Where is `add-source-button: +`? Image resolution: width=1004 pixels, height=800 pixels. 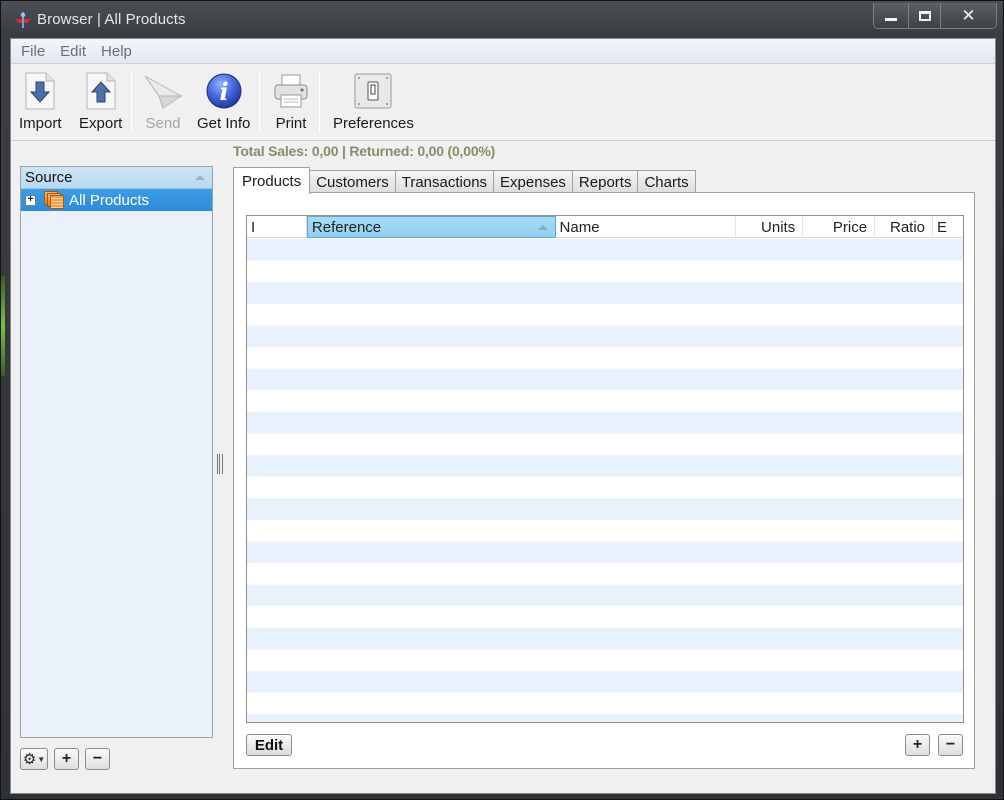 add-source-button: + is located at coordinates (66, 759).